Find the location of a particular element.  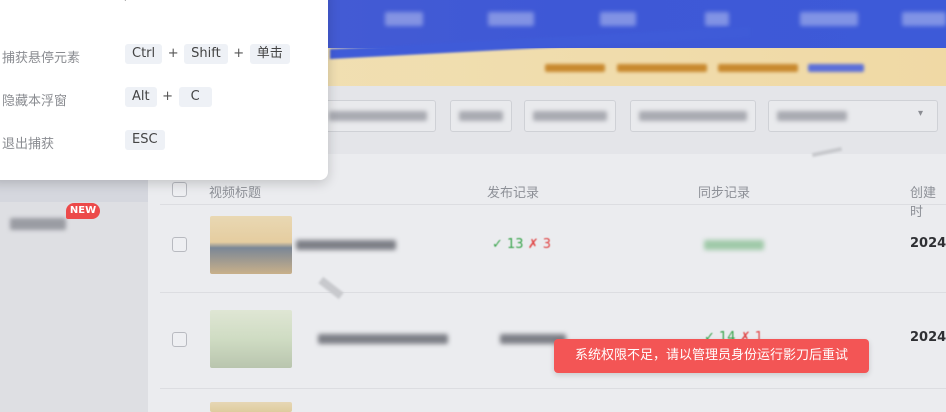

publish-record: ✓ 13 ✗ 3 is located at coordinates (521, 244).